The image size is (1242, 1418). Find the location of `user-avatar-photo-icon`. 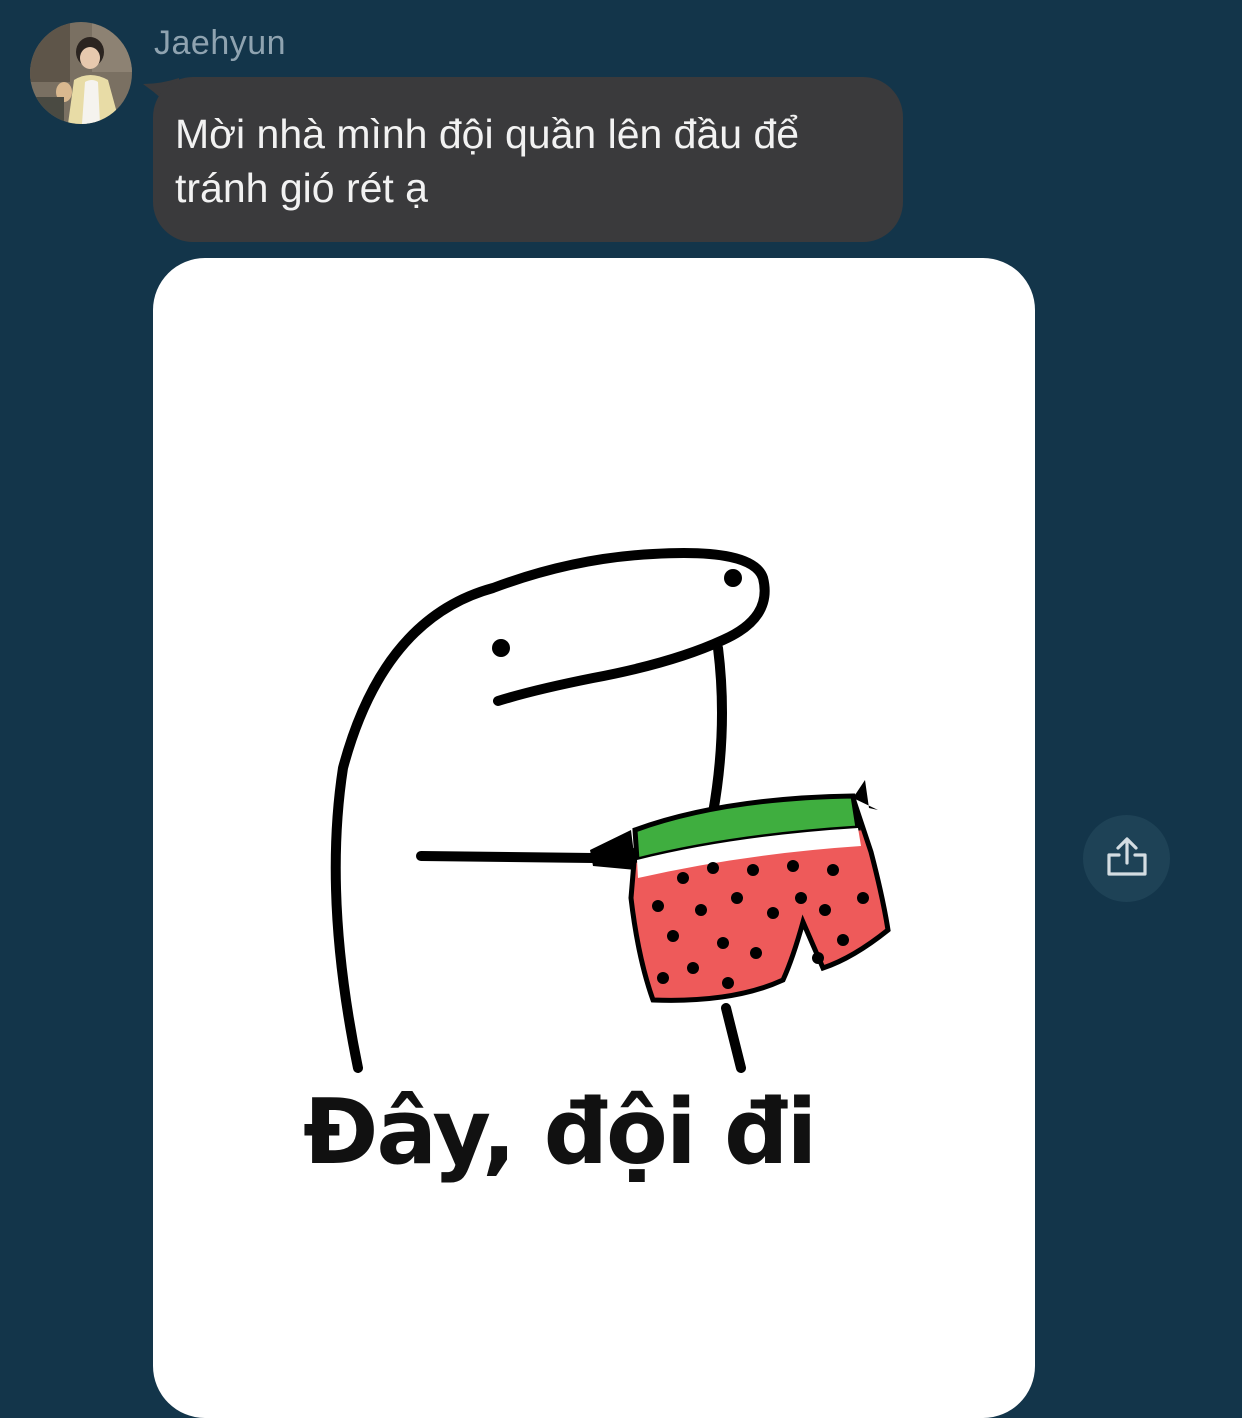

user-avatar-photo-icon is located at coordinates (81, 73).